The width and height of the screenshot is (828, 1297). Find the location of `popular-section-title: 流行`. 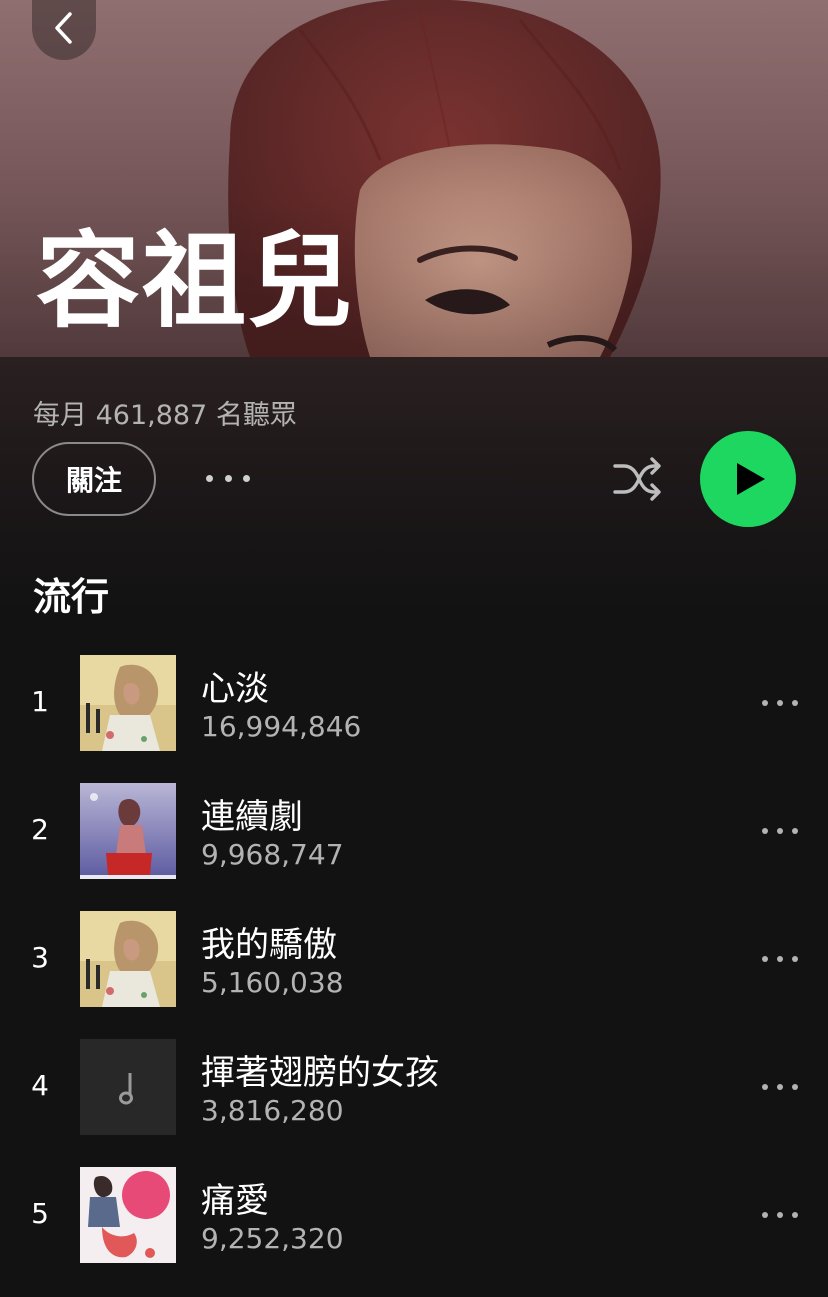

popular-section-title: 流行 is located at coordinates (71, 597).